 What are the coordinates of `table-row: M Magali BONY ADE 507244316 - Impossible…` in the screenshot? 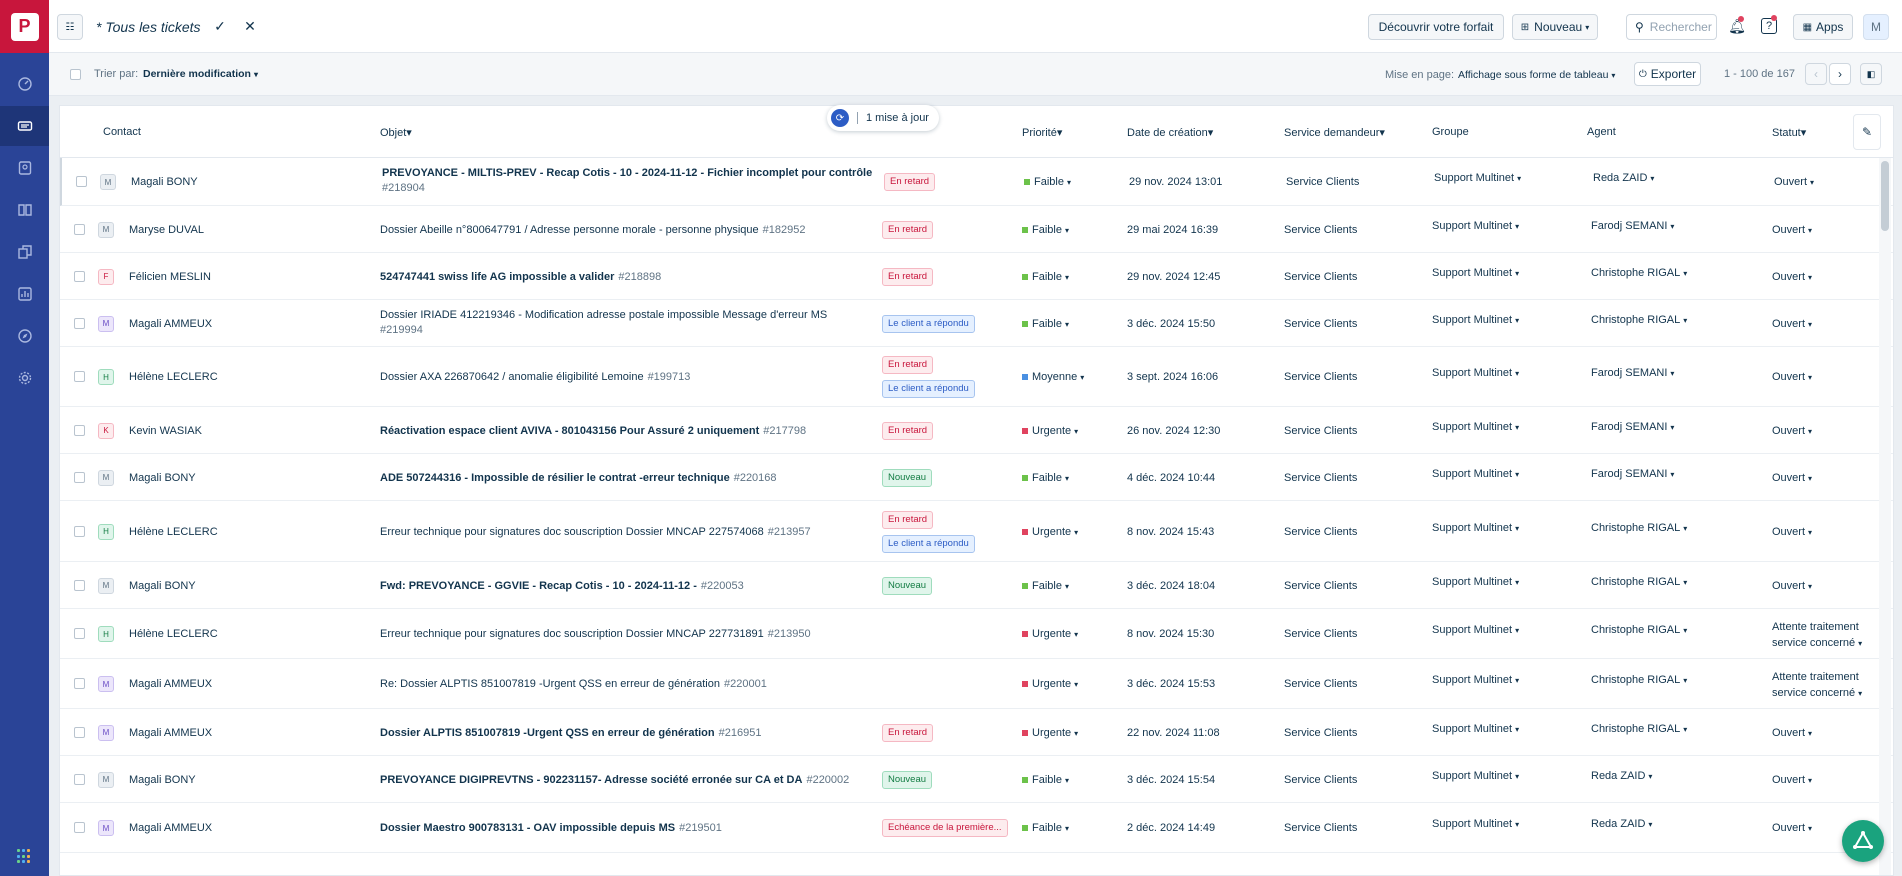 It's located at (976, 477).